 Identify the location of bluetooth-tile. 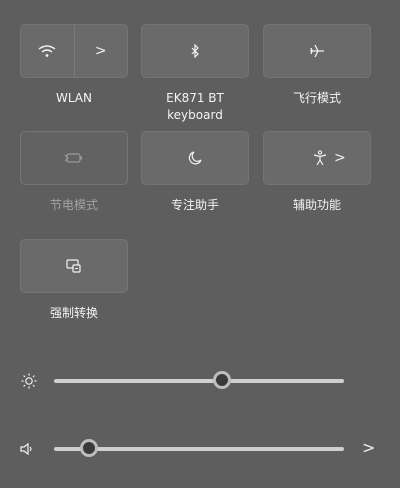
(195, 51).